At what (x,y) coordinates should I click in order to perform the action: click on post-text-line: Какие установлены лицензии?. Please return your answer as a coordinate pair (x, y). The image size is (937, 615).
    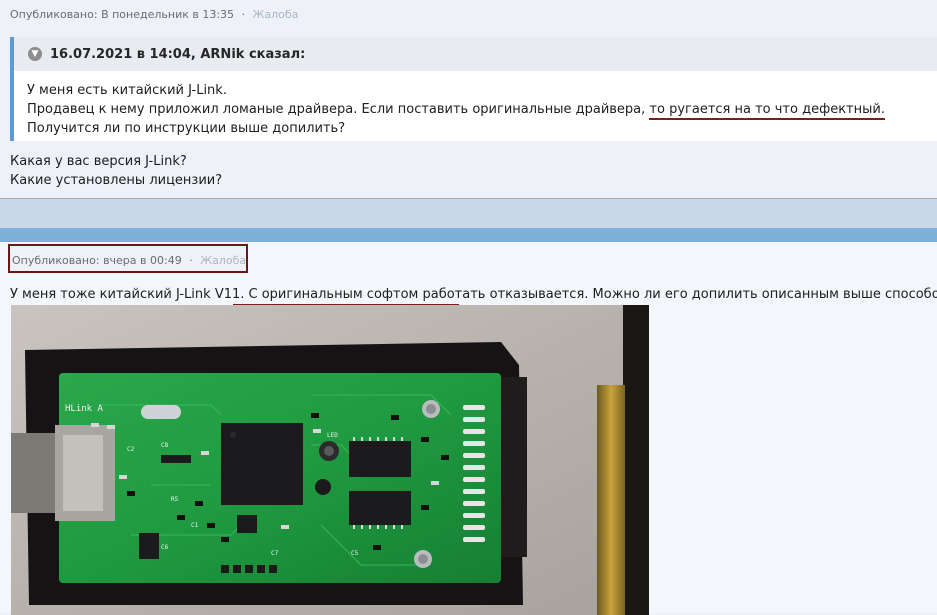
    Looking at the image, I should click on (116, 180).